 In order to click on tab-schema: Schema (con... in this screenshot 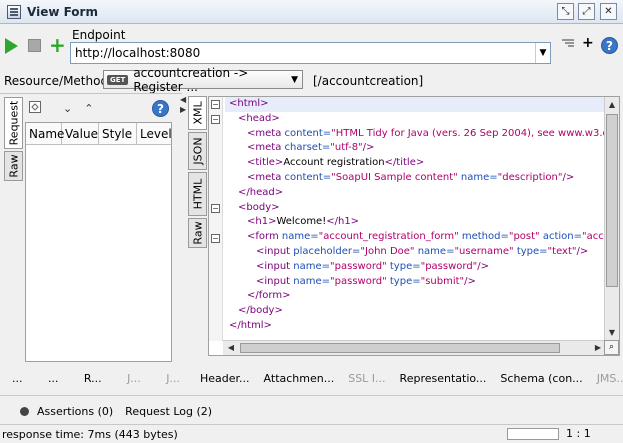, I will do `click(541, 378)`.